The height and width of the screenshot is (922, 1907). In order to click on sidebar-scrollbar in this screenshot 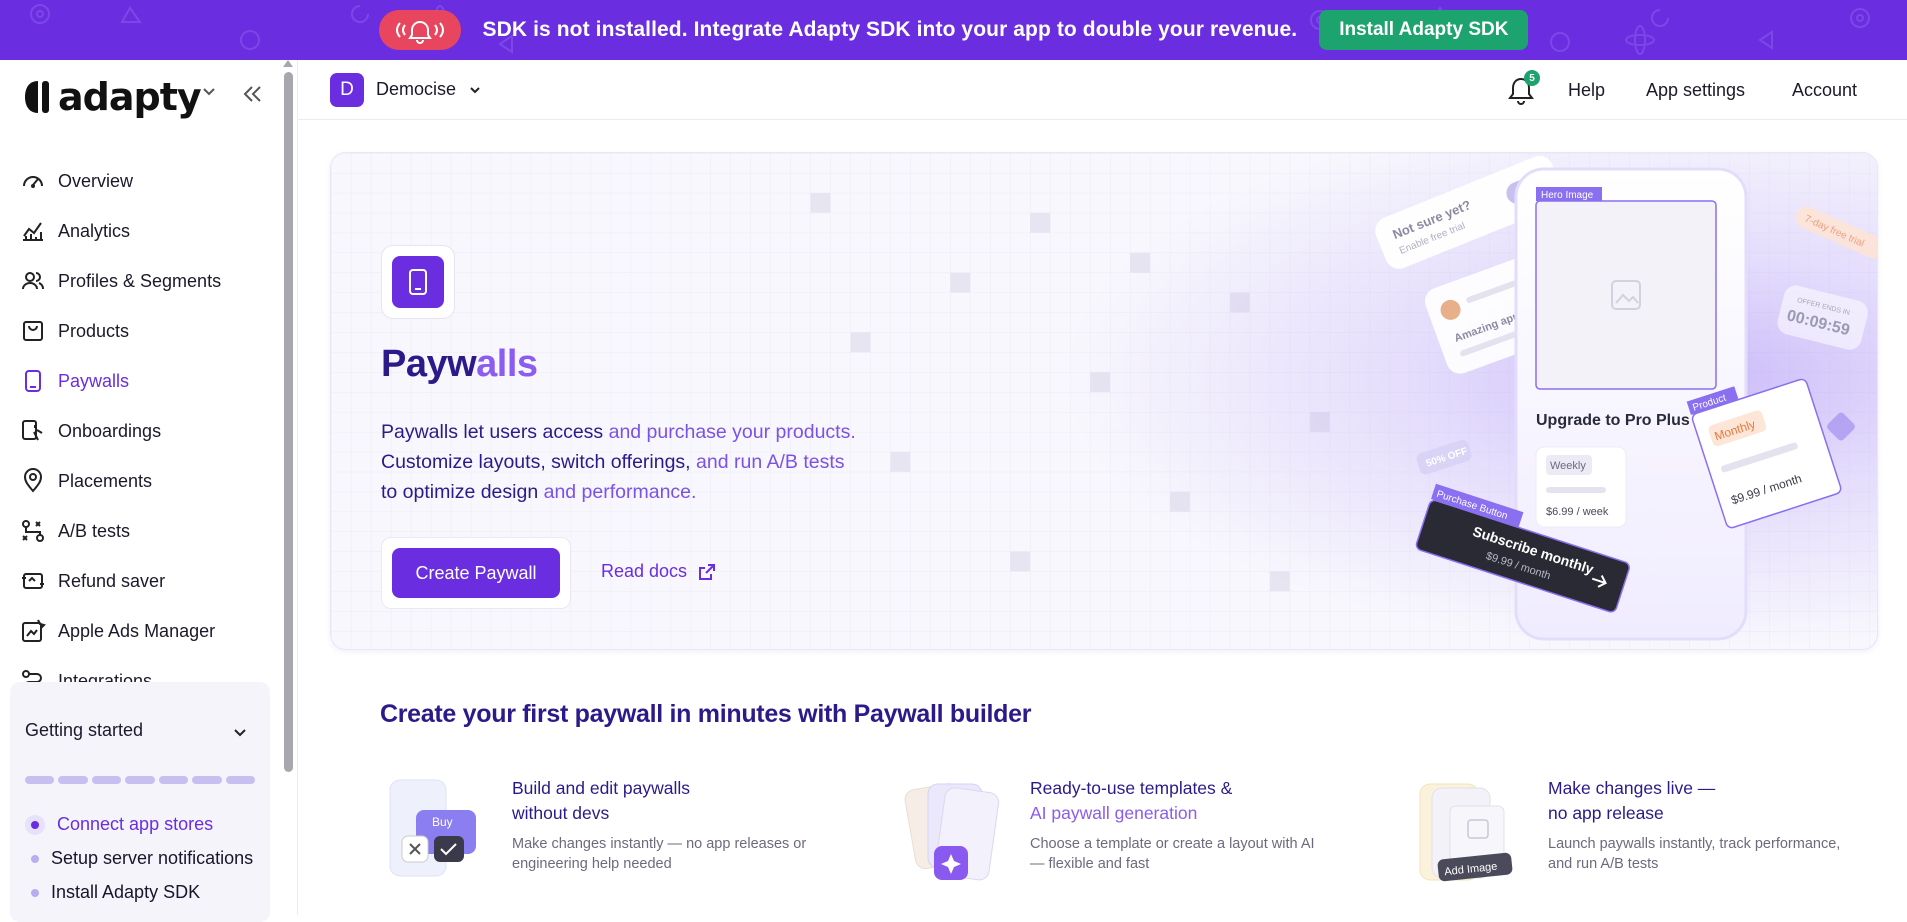, I will do `click(288, 484)`.